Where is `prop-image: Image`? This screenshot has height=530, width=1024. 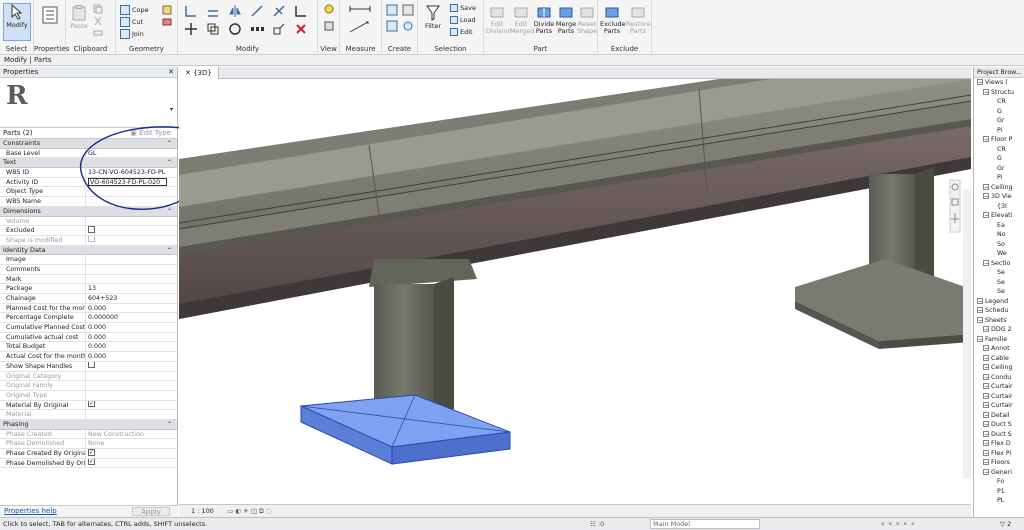 prop-image: Image is located at coordinates (88, 260).